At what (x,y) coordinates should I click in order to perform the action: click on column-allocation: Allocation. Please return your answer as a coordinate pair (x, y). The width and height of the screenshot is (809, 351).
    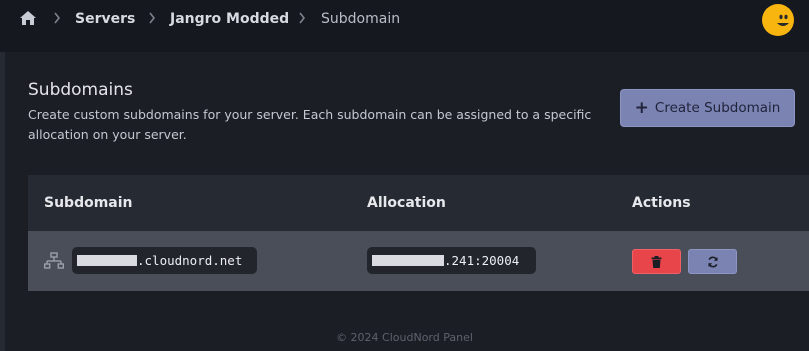
    Looking at the image, I should click on (406, 203).